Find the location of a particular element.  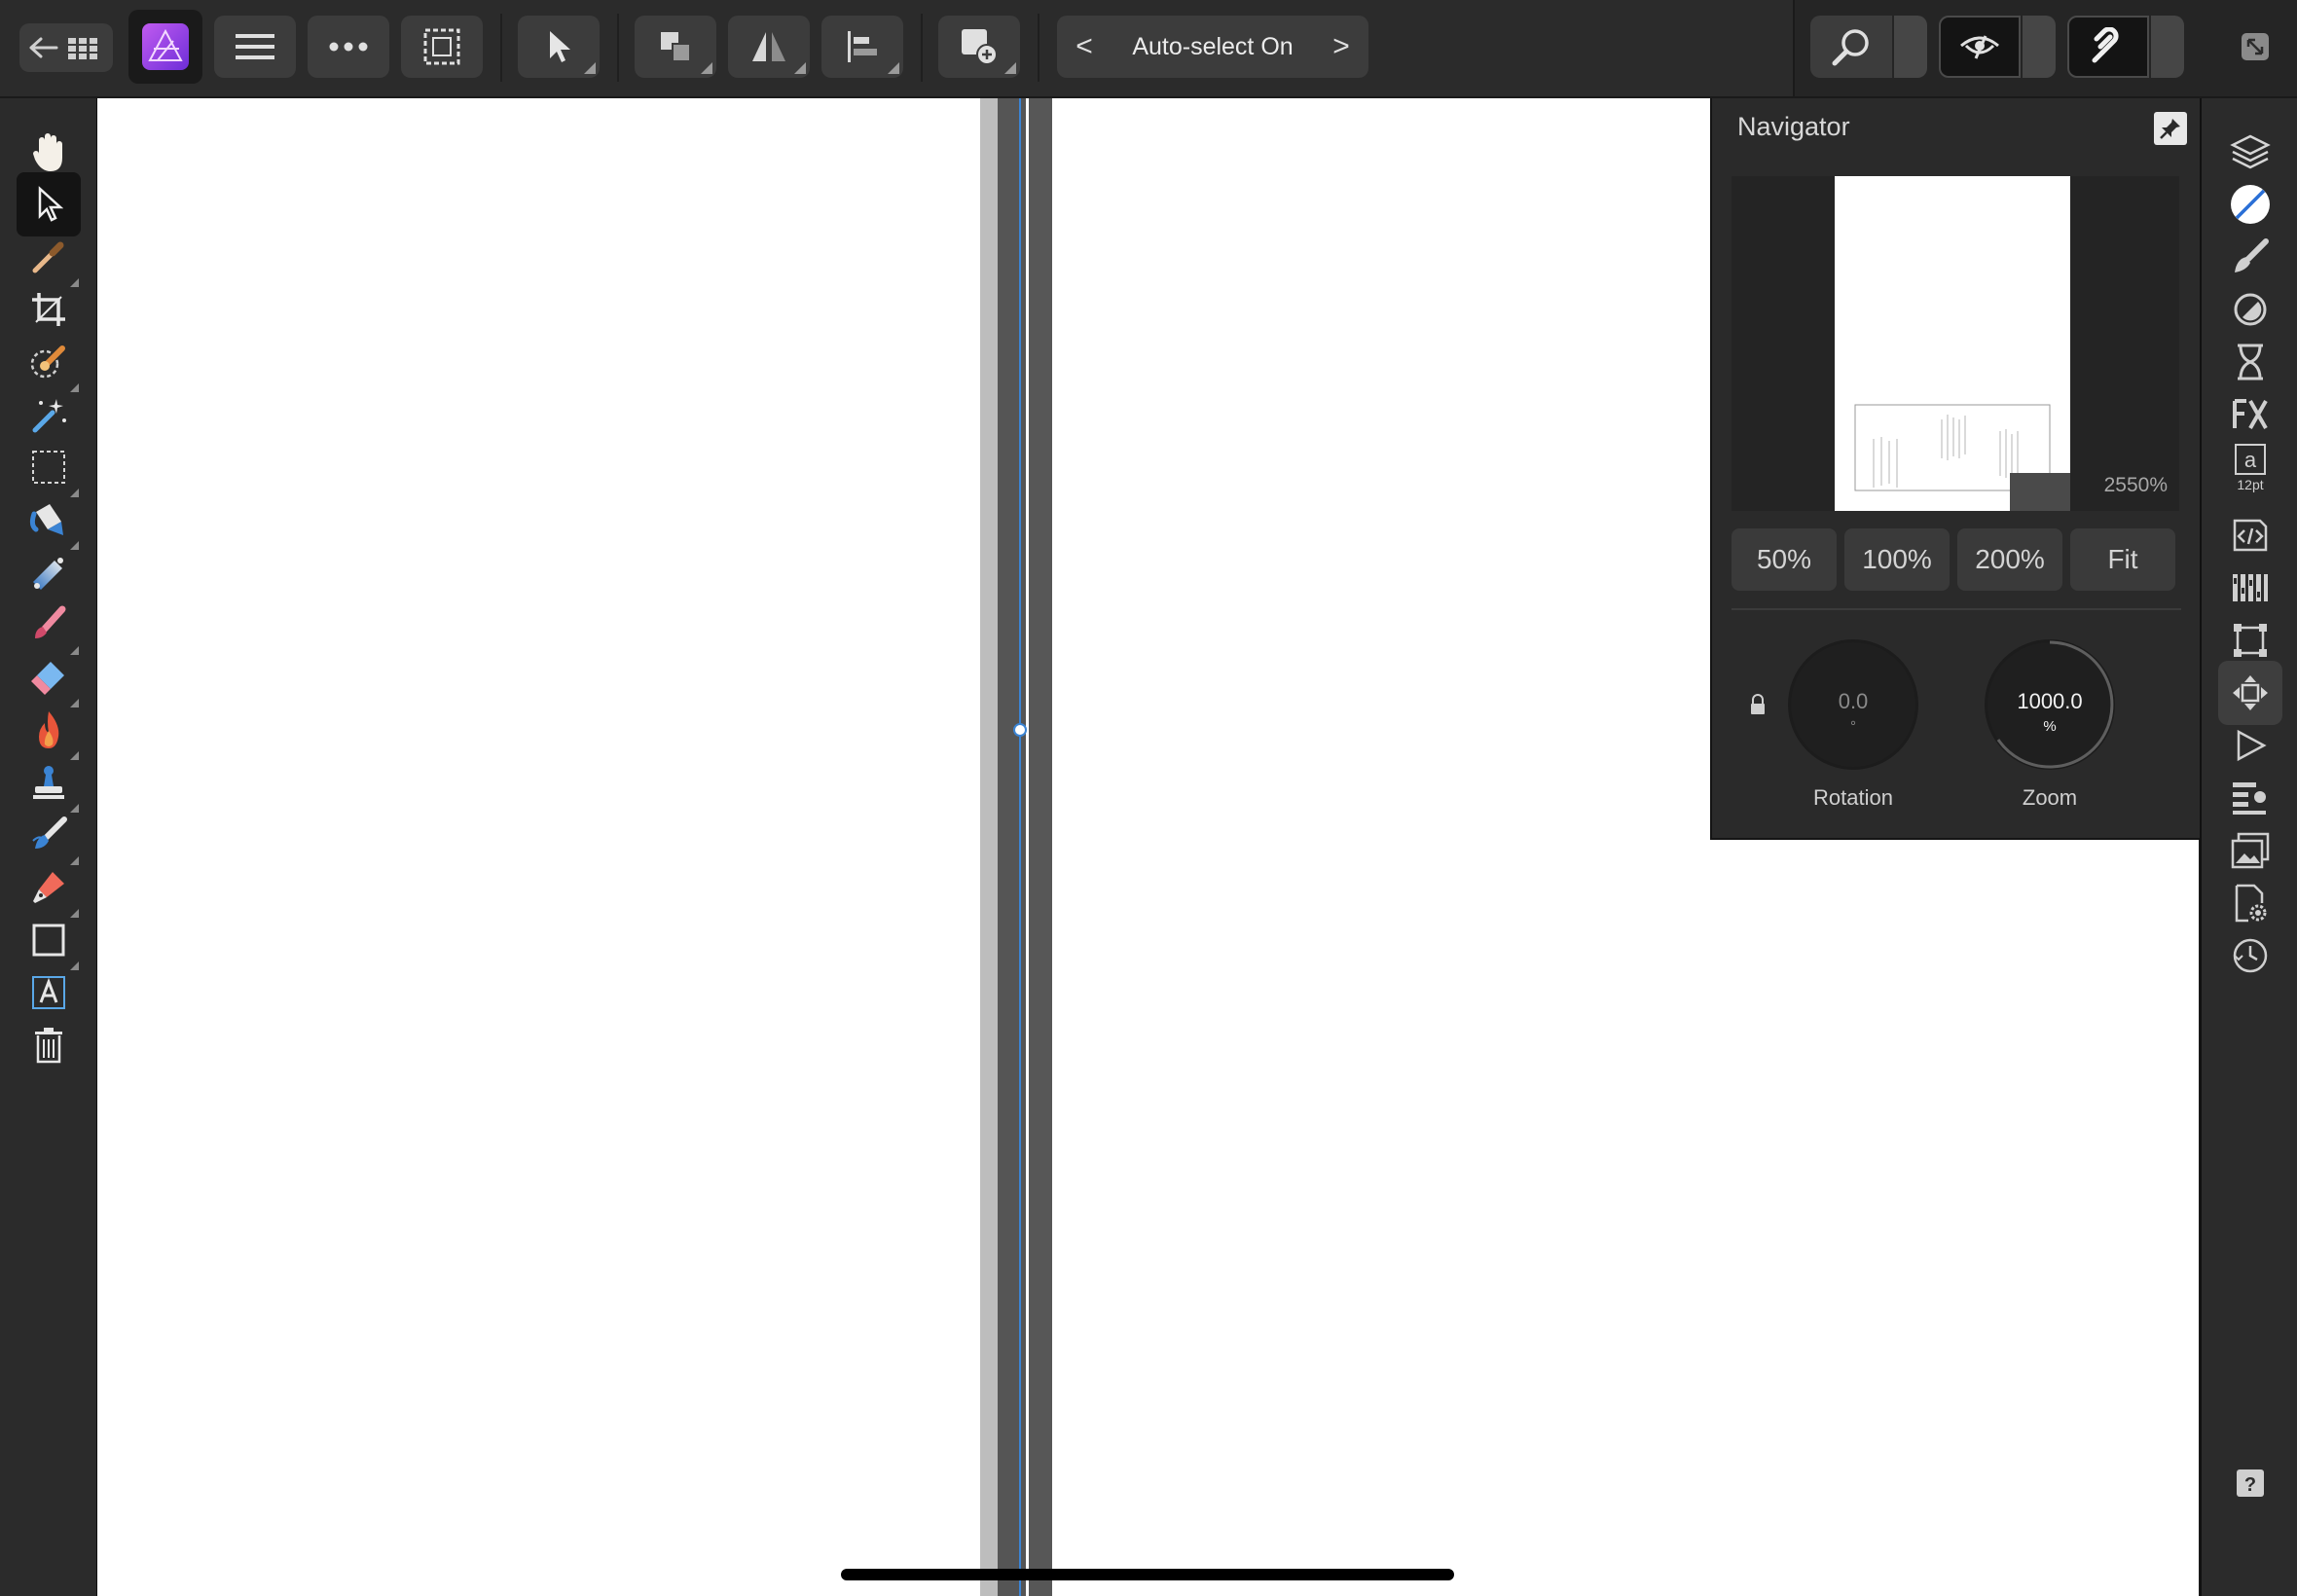

rotation-value: 0.0 is located at coordinates (1853, 701).